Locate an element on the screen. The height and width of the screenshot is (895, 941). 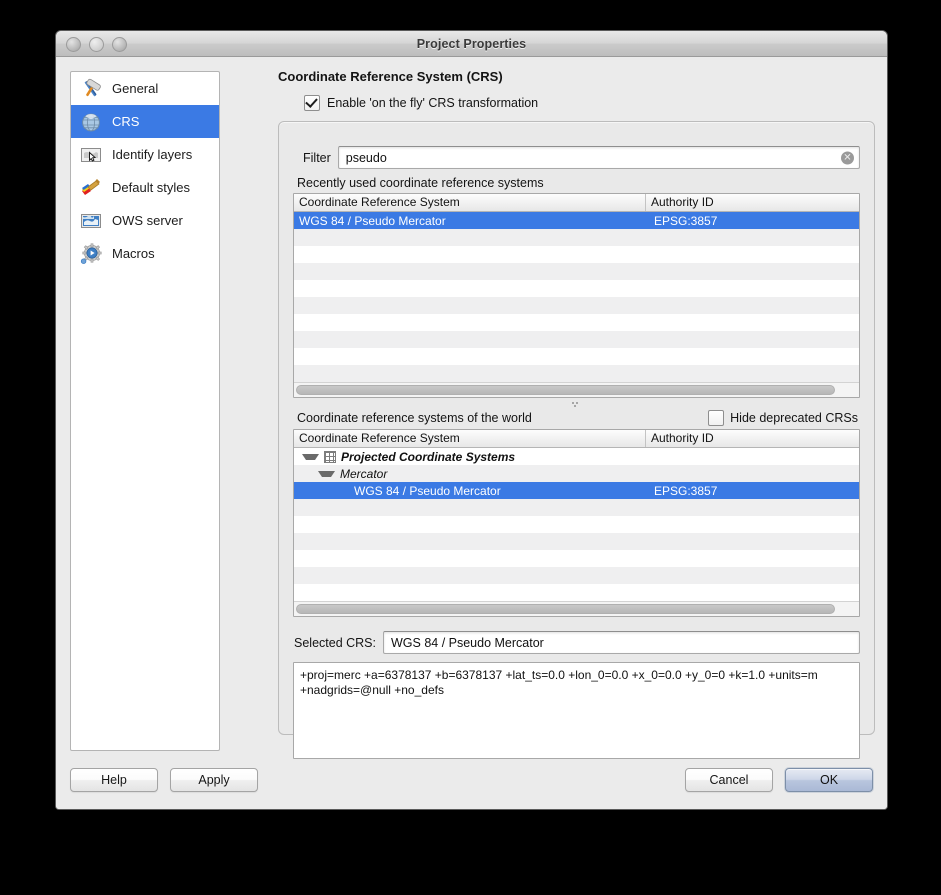
table-splitter-handle is located at coordinates (576, 404).